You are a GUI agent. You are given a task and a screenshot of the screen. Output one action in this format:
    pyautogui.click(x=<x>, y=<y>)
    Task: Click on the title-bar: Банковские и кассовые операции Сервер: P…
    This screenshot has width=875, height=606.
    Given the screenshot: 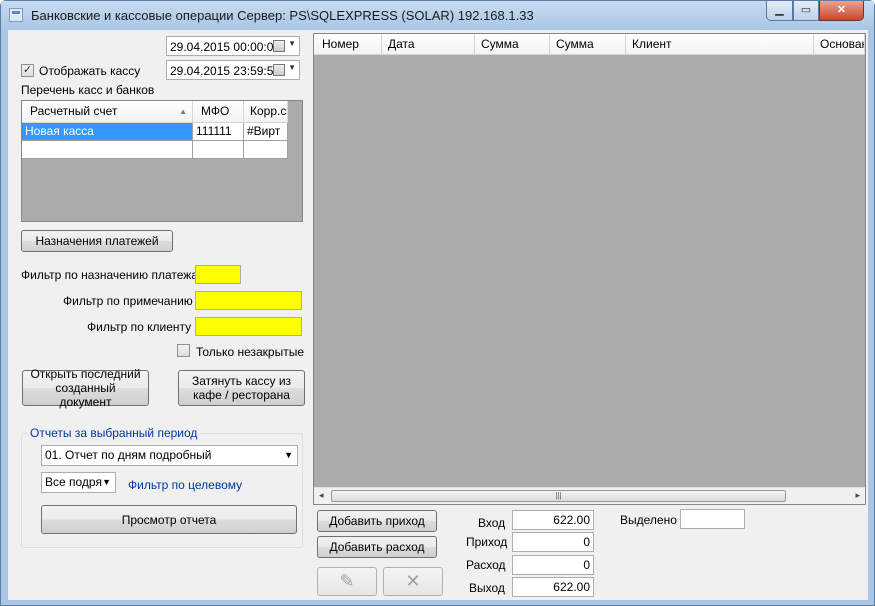 What is the action you would take?
    pyautogui.click(x=437, y=15)
    